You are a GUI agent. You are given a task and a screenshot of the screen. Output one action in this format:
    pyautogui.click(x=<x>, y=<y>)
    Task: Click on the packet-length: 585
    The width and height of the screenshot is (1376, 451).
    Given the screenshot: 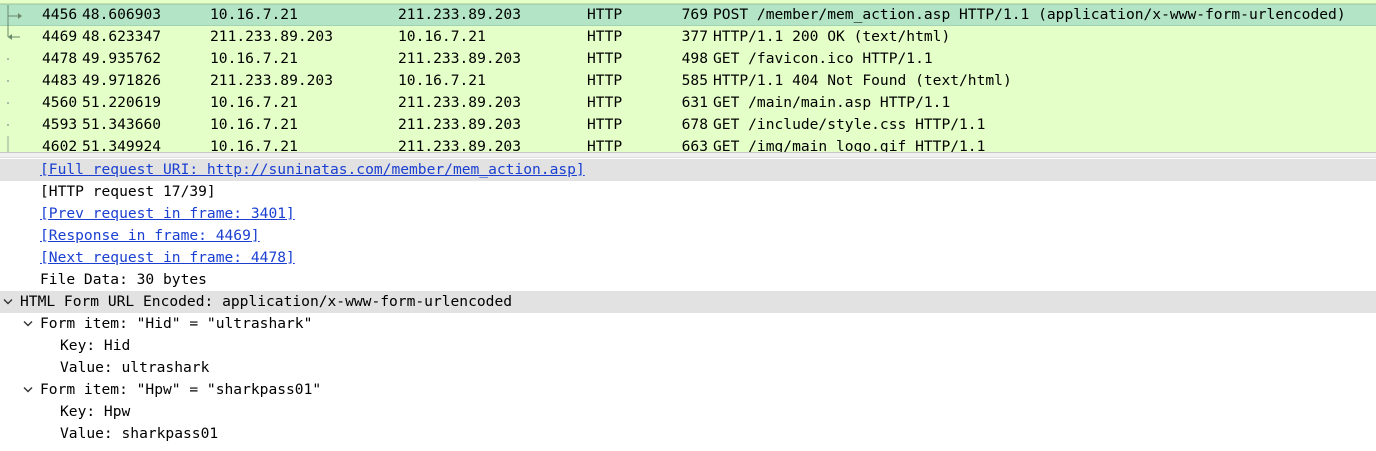 What is the action you would take?
    pyautogui.click(x=694, y=80)
    